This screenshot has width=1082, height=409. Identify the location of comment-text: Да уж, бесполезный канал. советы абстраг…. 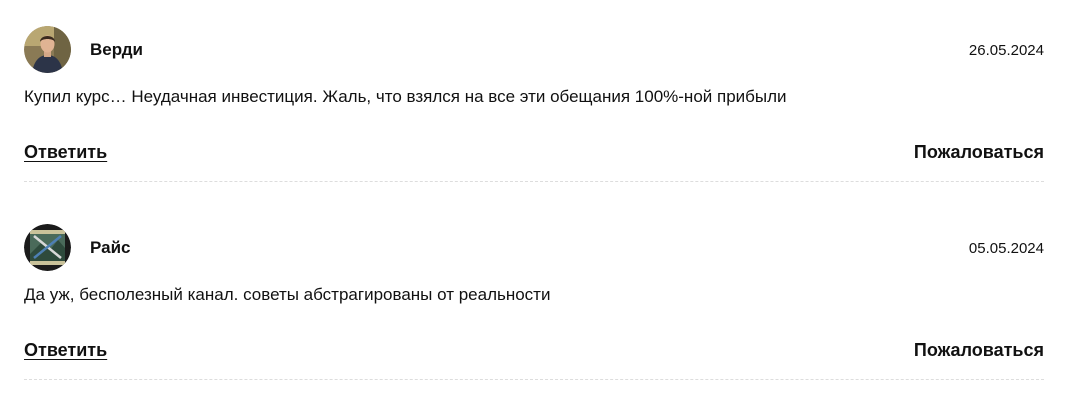
(287, 294).